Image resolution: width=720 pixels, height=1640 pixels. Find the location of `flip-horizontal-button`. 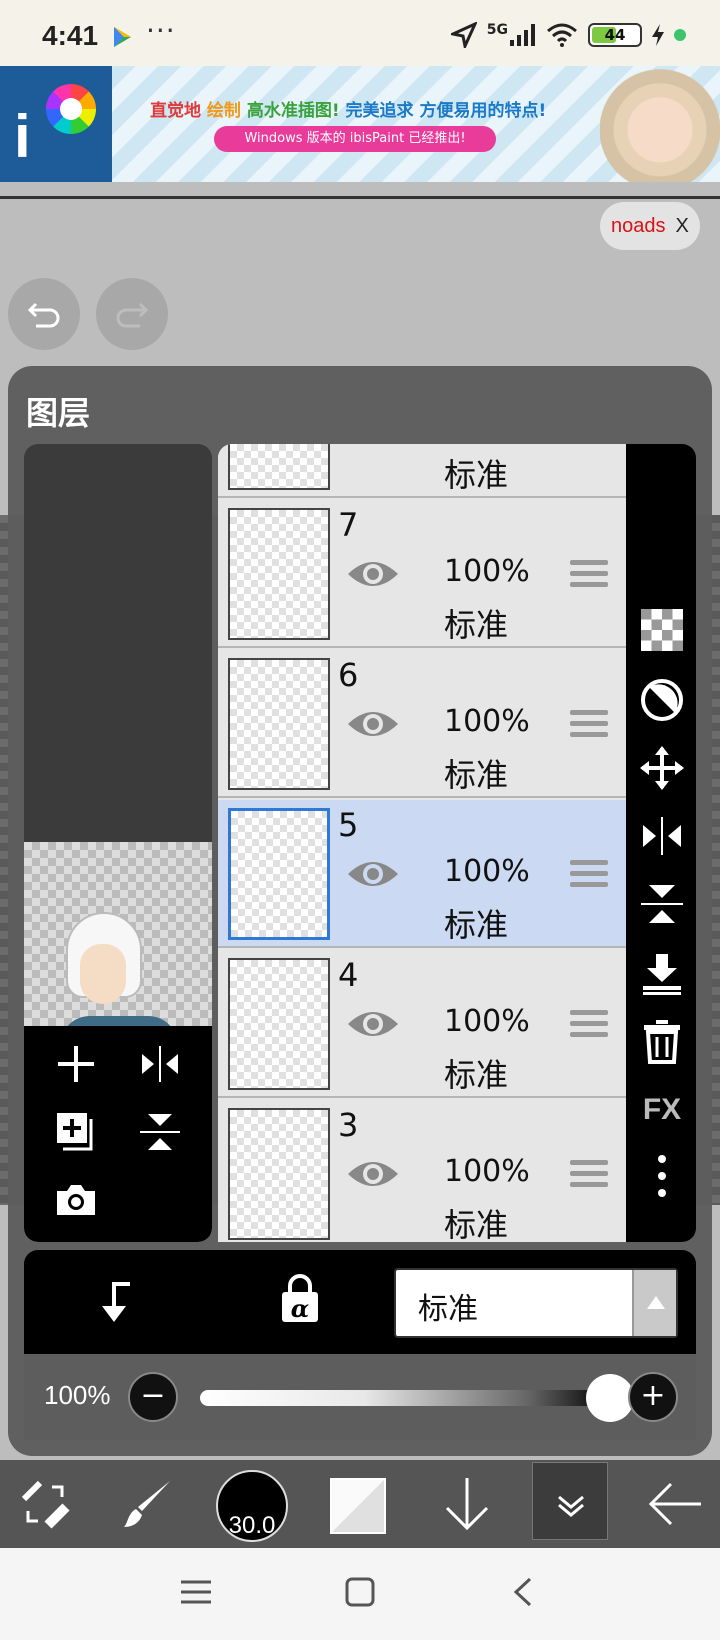

flip-horizontal-button is located at coordinates (160, 1064).